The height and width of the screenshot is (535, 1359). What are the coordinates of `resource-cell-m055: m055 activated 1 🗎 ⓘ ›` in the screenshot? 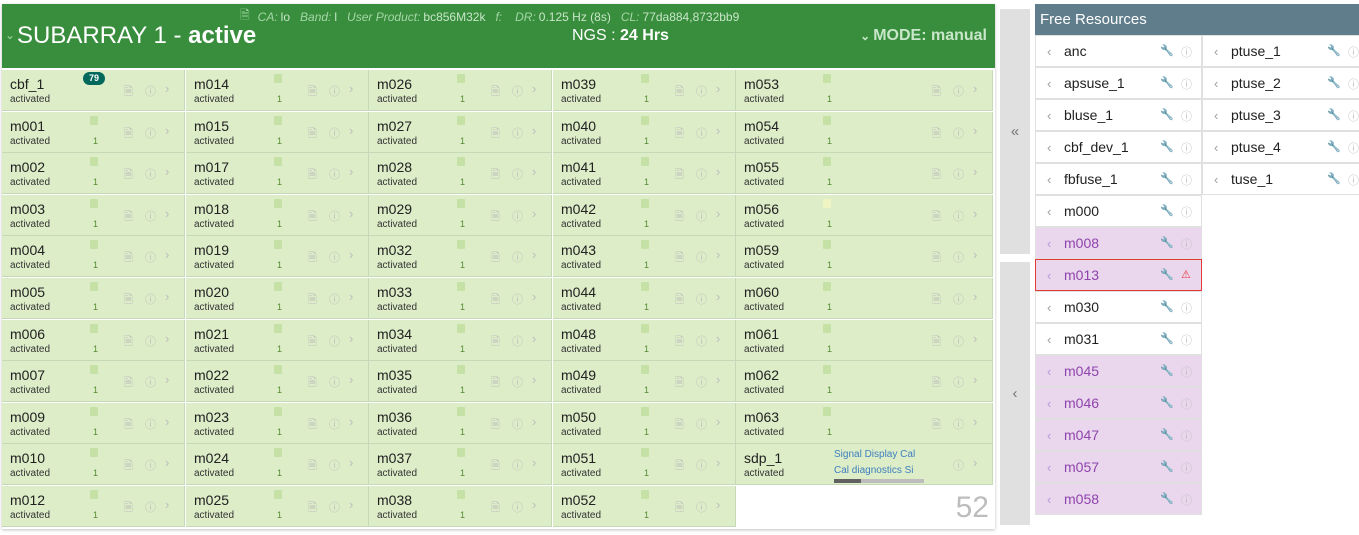 It's located at (864, 174).